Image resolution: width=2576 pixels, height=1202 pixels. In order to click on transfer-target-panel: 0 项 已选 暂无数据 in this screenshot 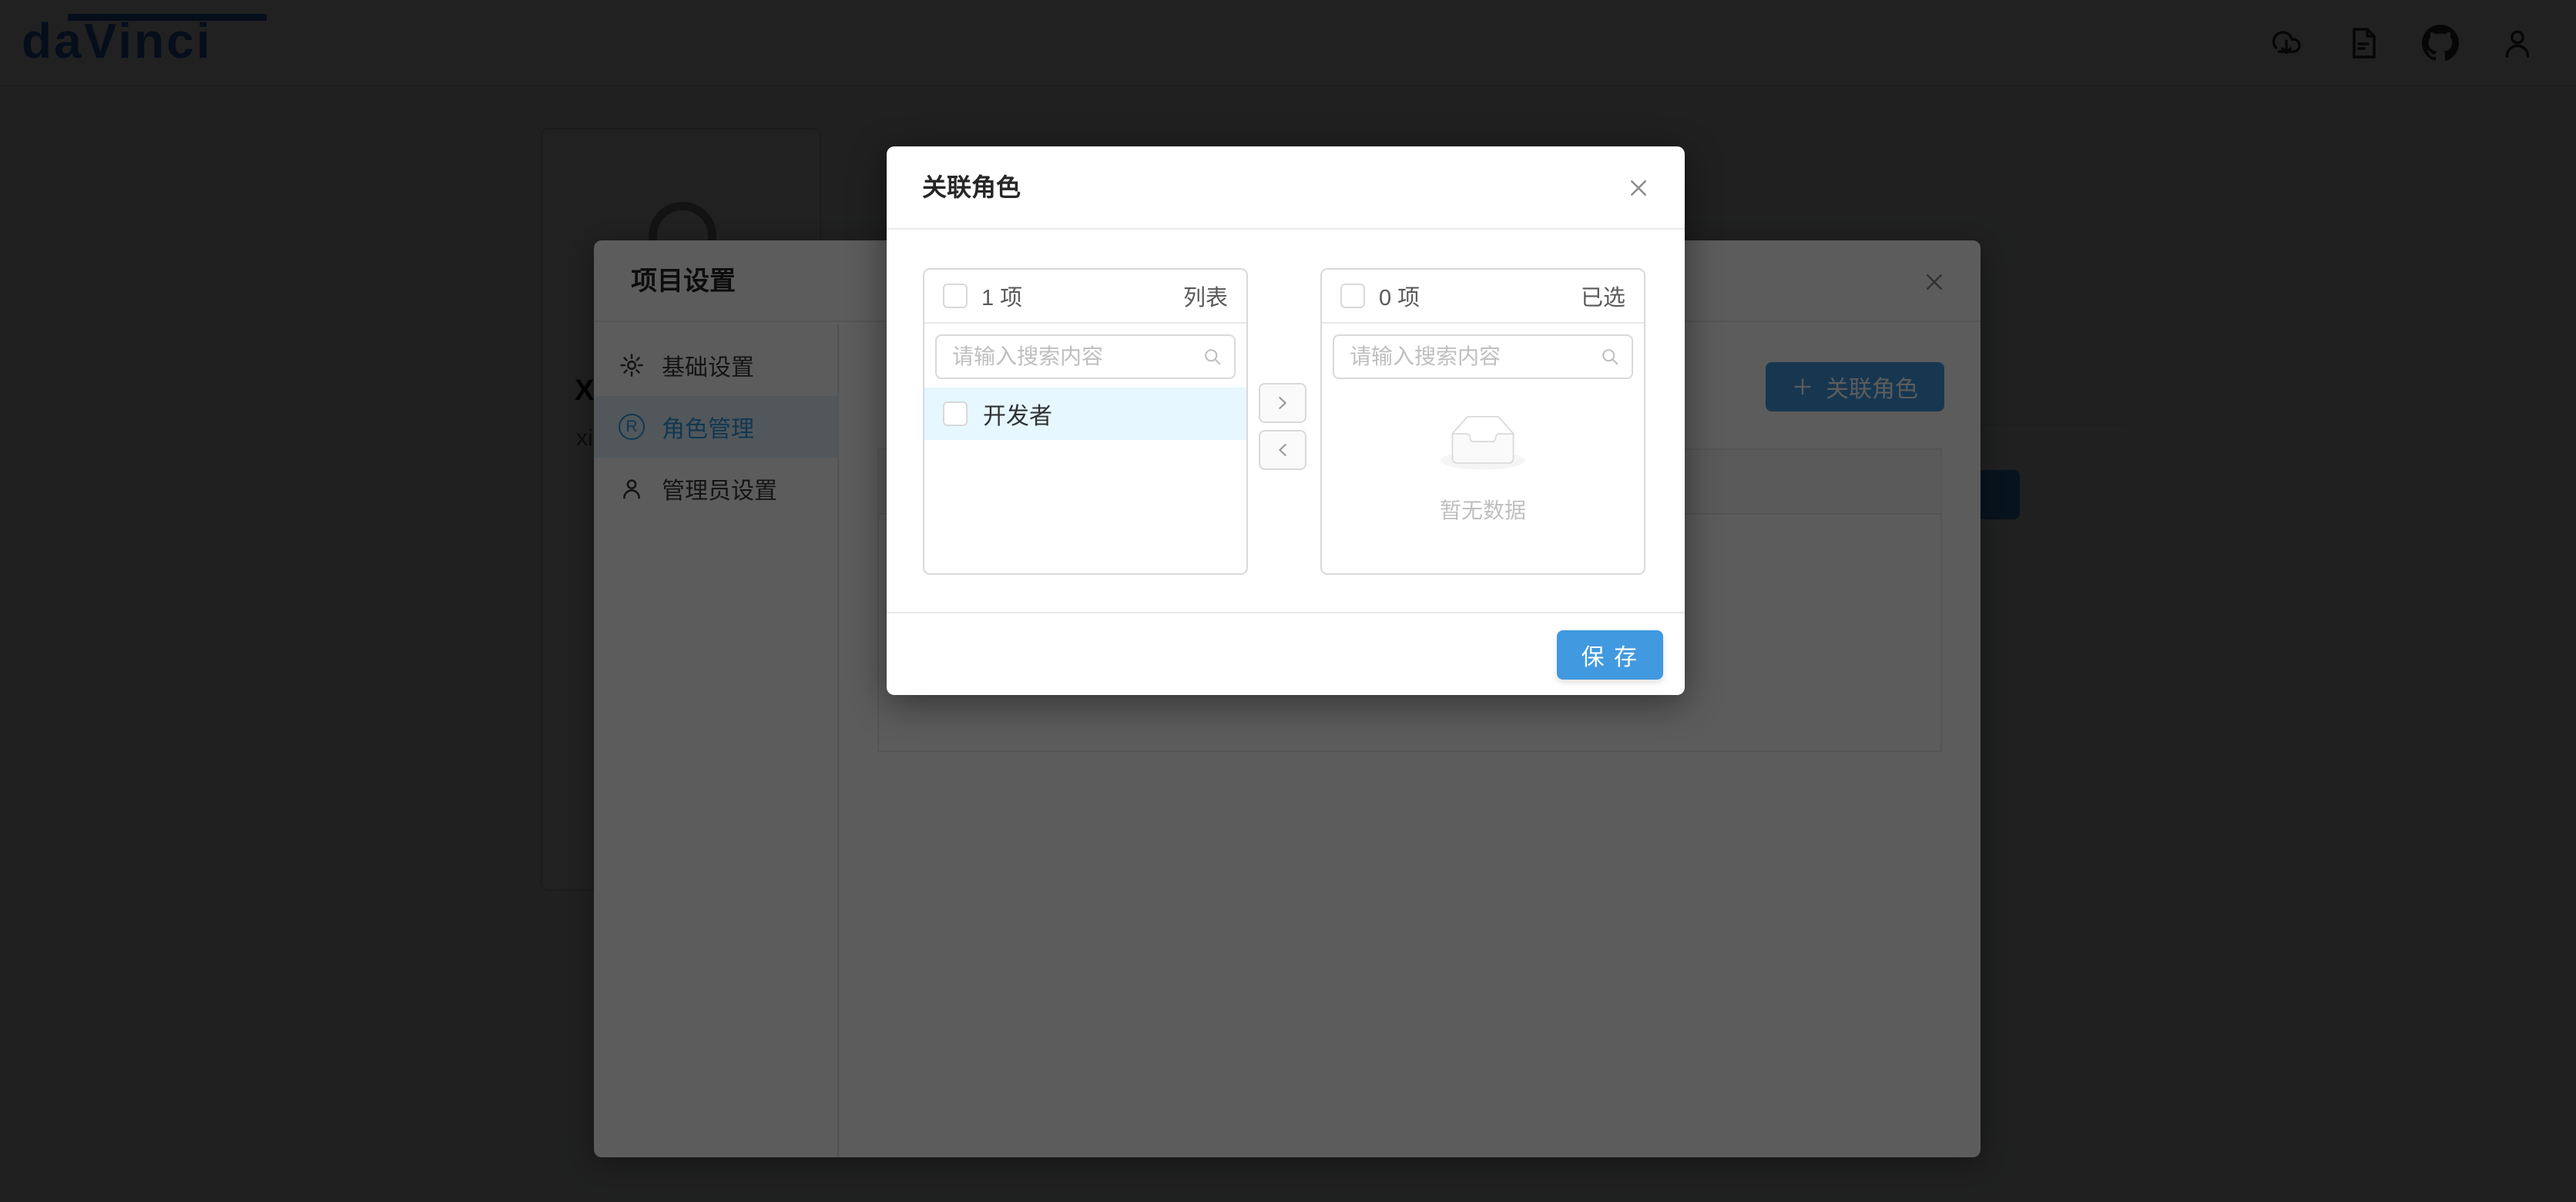, I will do `click(1482, 421)`.